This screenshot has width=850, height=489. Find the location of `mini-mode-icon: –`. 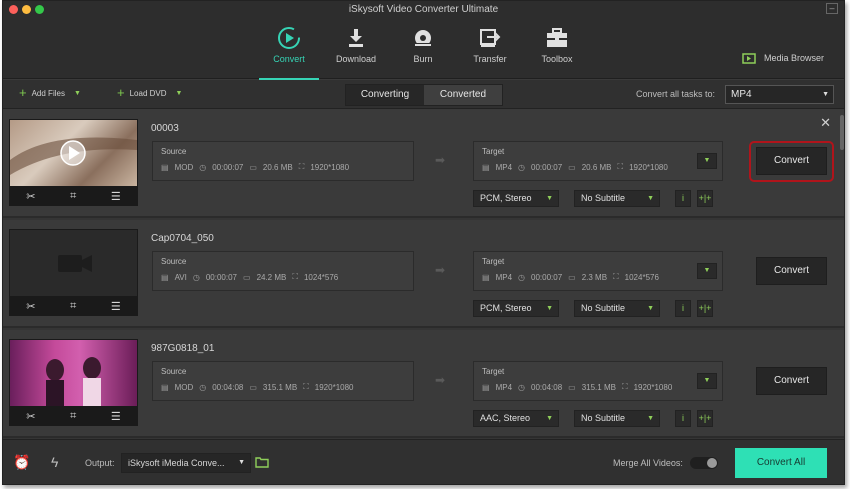

mini-mode-icon: – is located at coordinates (832, 8).